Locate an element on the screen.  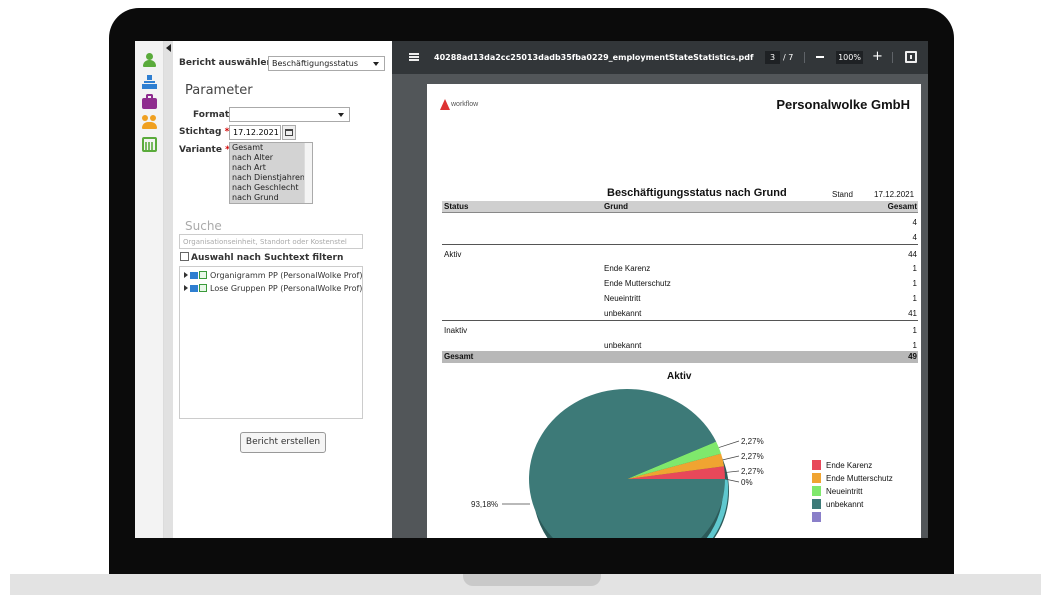
zoom-in-icon: + is located at coordinates (877, 56).